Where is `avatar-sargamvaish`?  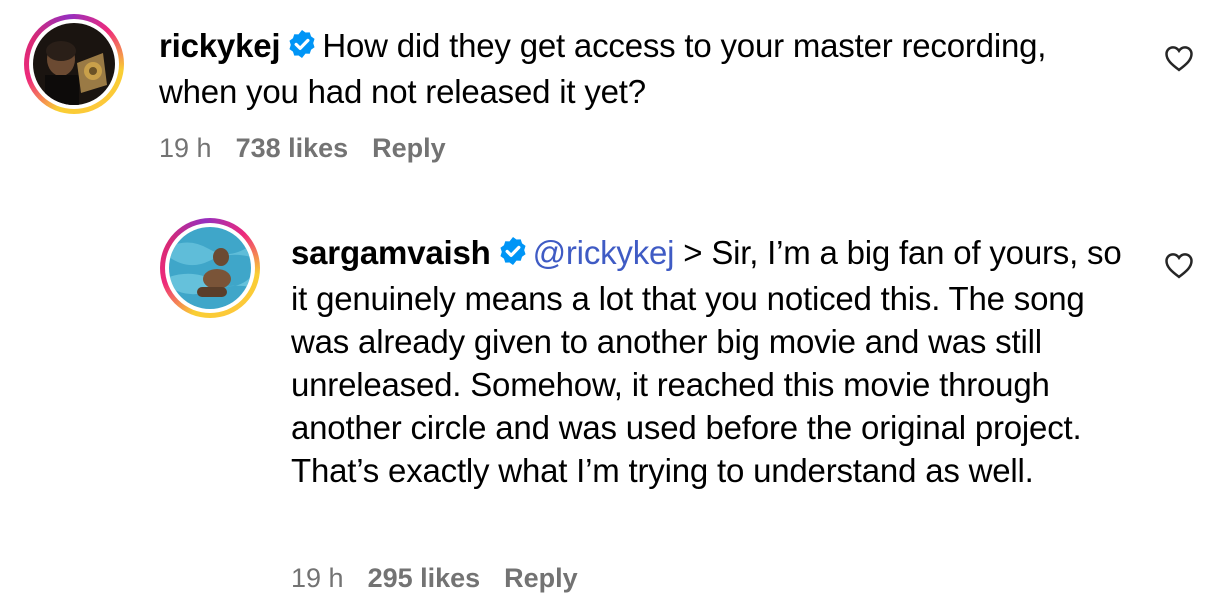 avatar-sargamvaish is located at coordinates (210, 268).